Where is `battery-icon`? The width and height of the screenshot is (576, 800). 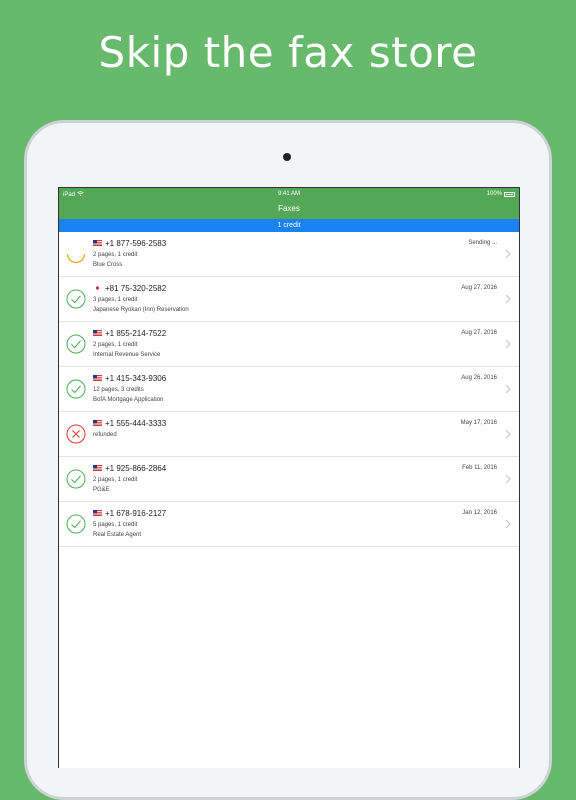 battery-icon is located at coordinates (509, 194).